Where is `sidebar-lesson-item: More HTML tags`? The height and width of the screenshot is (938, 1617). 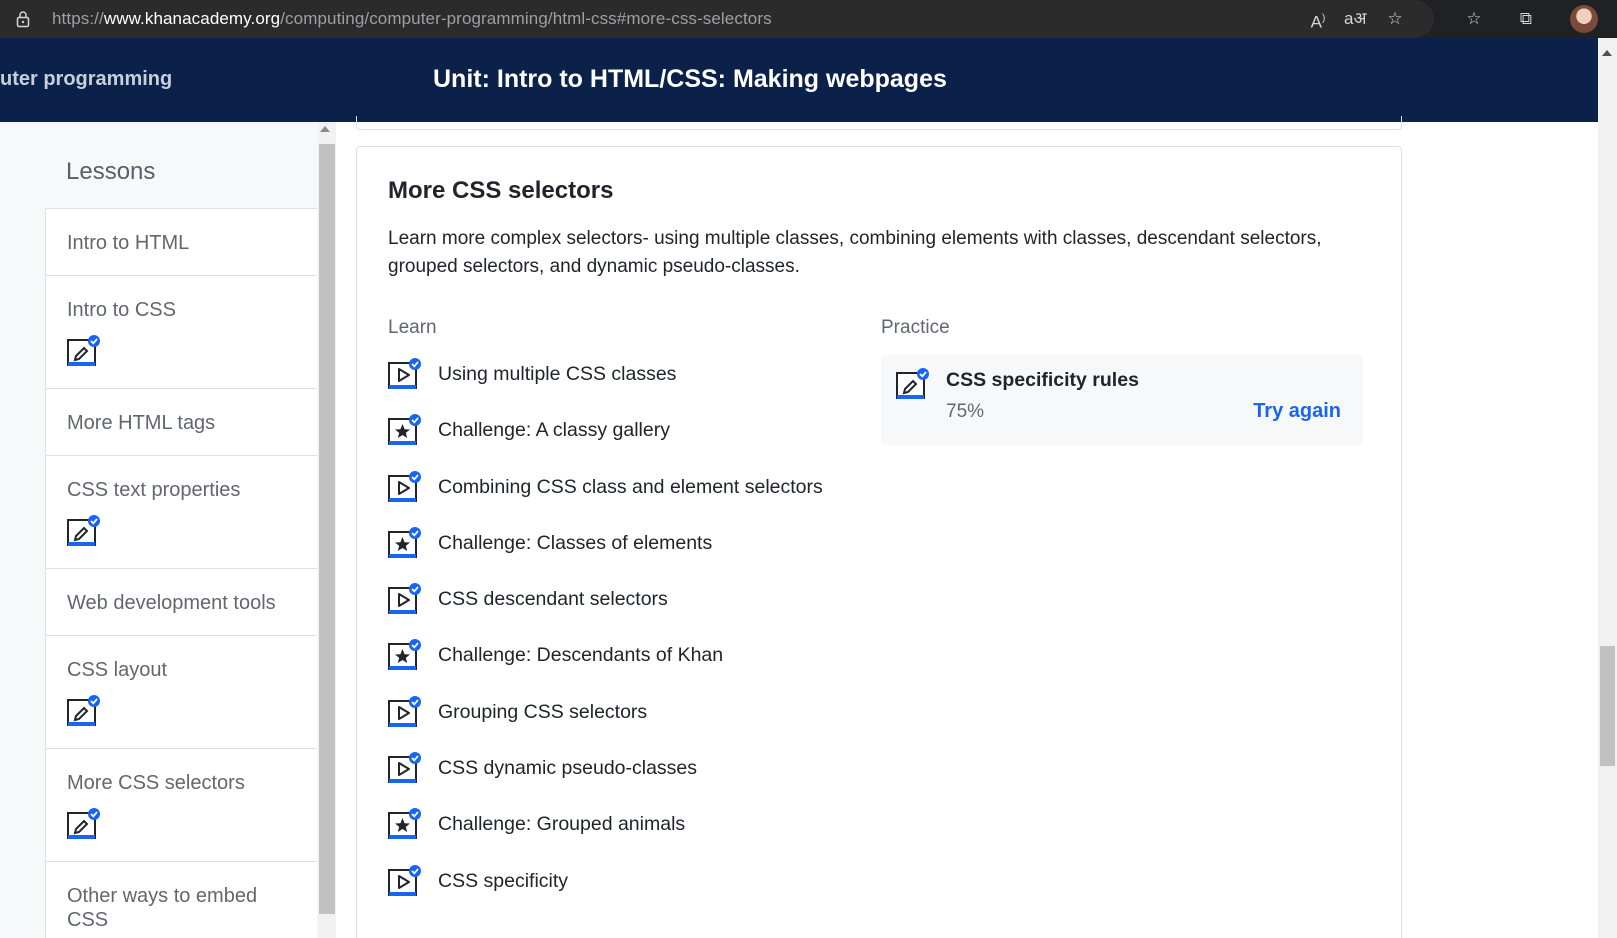
sidebar-lesson-item: More HTML tags is located at coordinates (181, 421).